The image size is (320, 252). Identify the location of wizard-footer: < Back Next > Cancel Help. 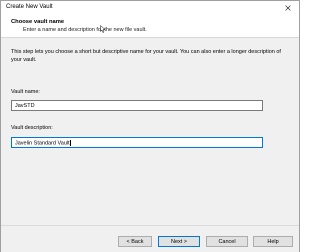
(150, 238).